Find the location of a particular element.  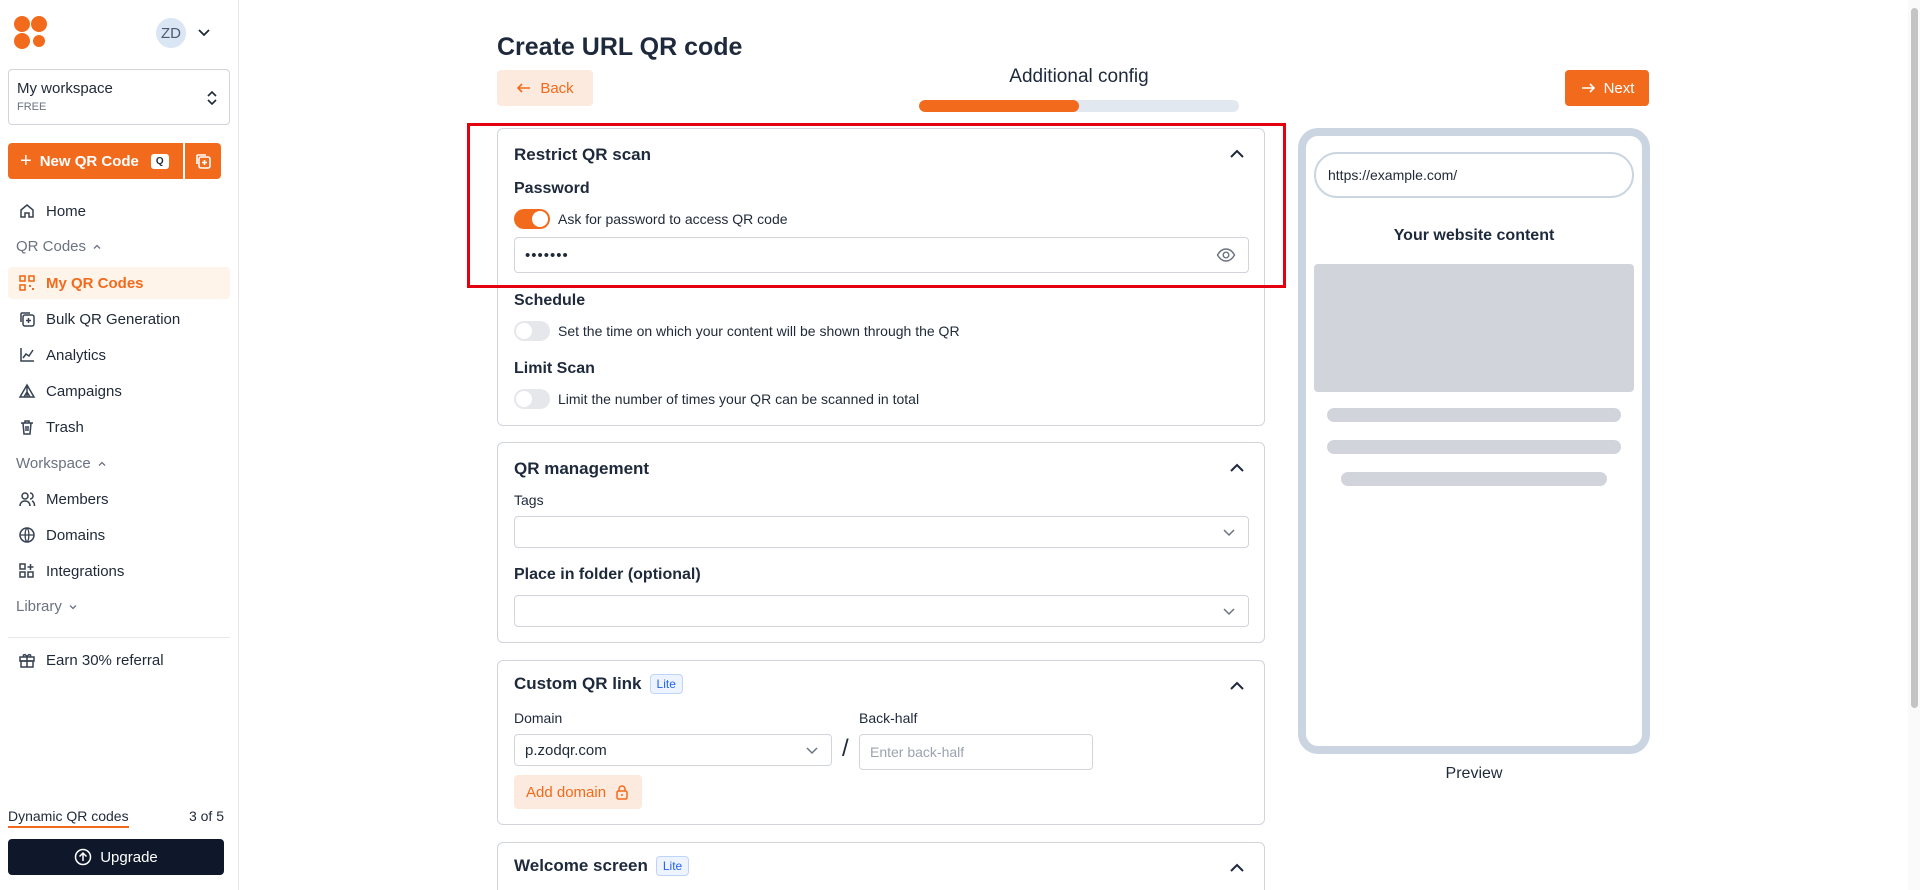

sidebar-item-analytics: Analytics is located at coordinates (119, 355).